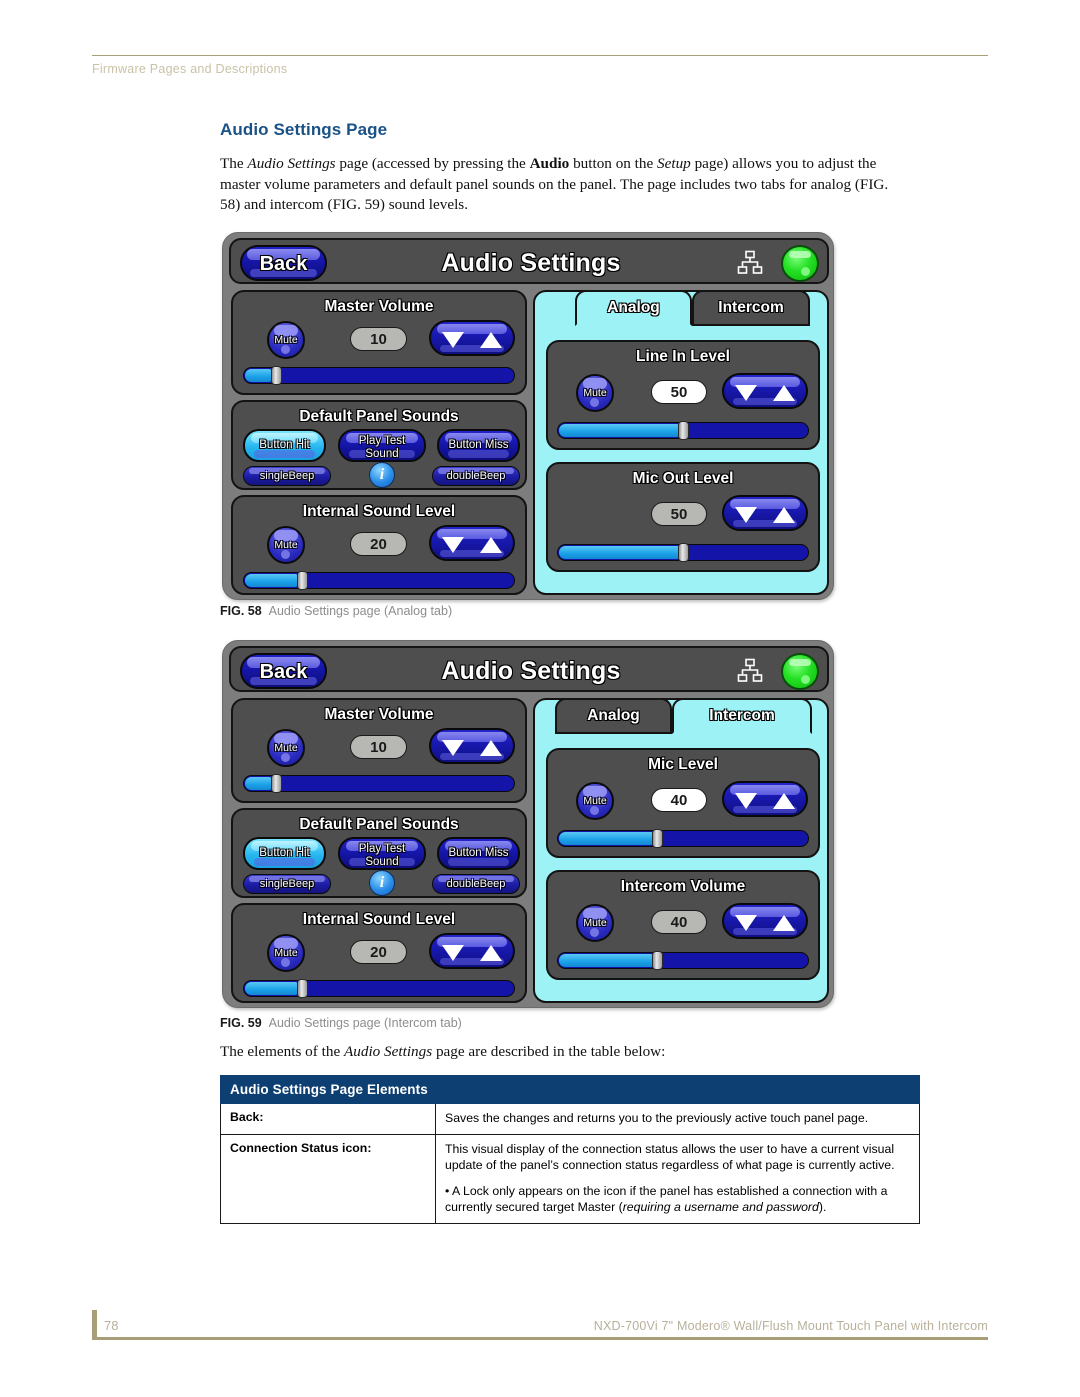  I want to click on tab-analog-59: Analog, so click(613, 716).